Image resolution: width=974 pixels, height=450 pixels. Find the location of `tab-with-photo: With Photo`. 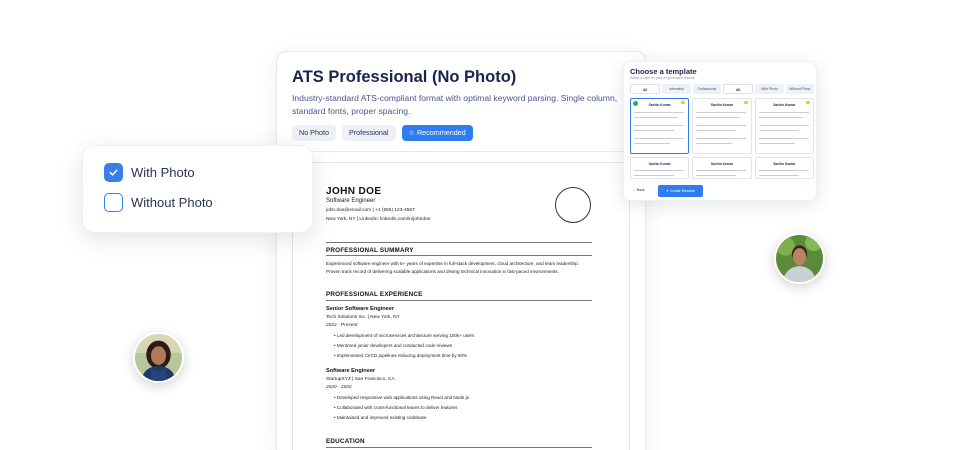

tab-with-photo: With Photo is located at coordinates (769, 89).